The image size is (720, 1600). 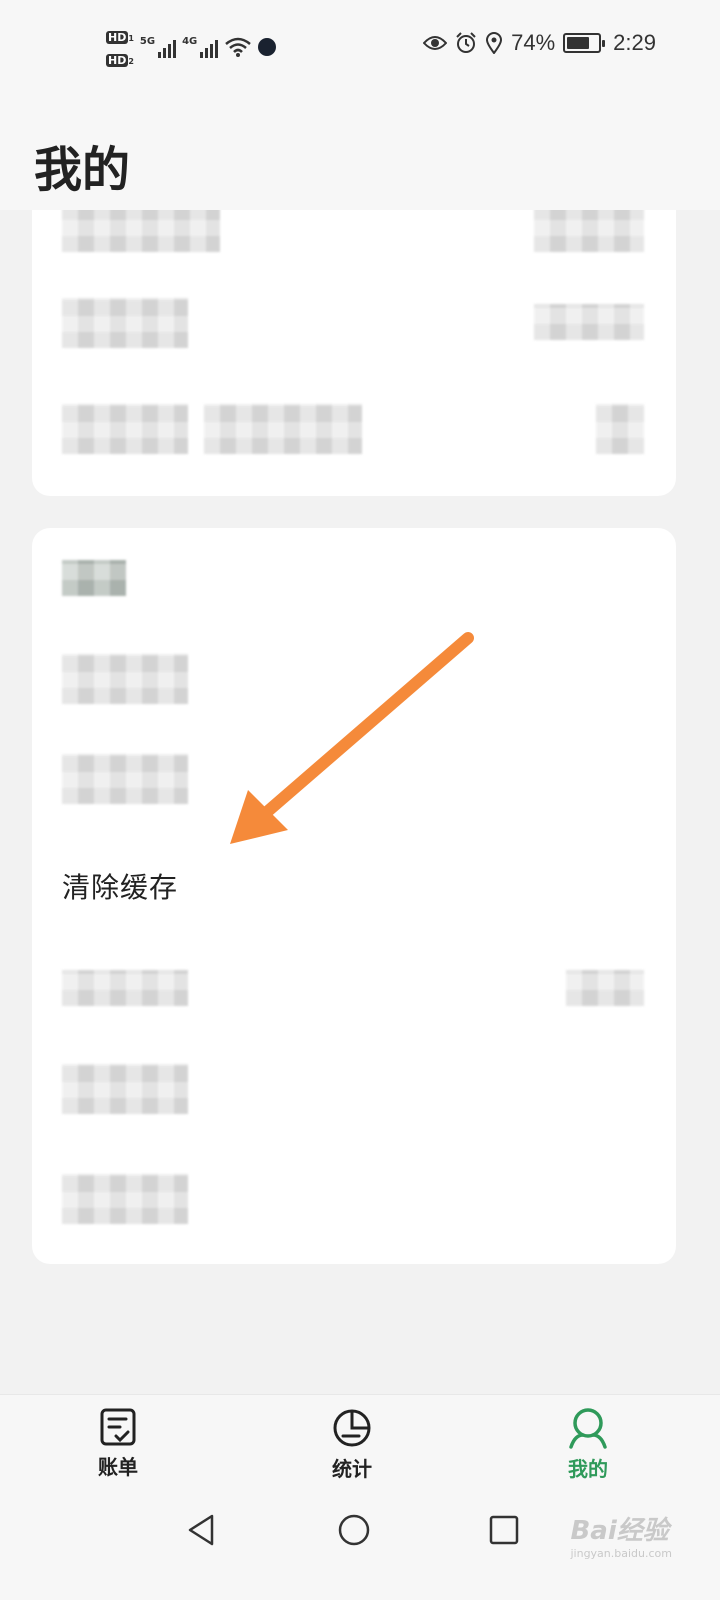 I want to click on nav-label-bills: 账单, so click(x=118, y=1467).